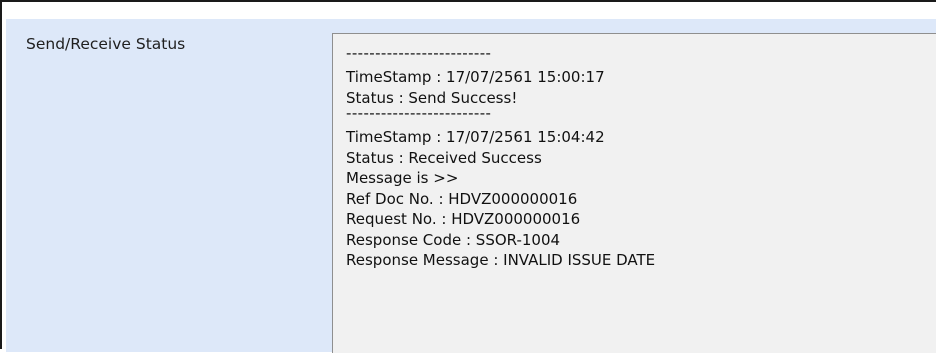  What do you see at coordinates (453, 239) in the screenshot?
I see `log-response-code: Response Code : SSOR-1004` at bounding box center [453, 239].